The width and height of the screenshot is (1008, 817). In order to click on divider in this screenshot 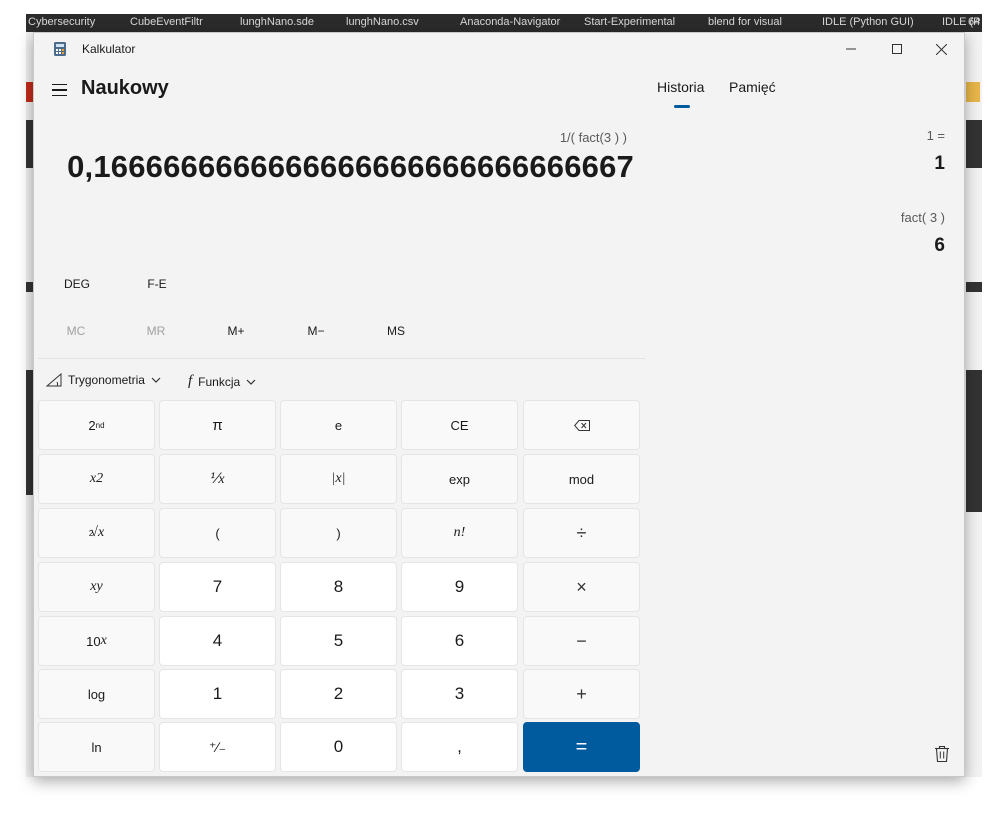, I will do `click(341, 358)`.